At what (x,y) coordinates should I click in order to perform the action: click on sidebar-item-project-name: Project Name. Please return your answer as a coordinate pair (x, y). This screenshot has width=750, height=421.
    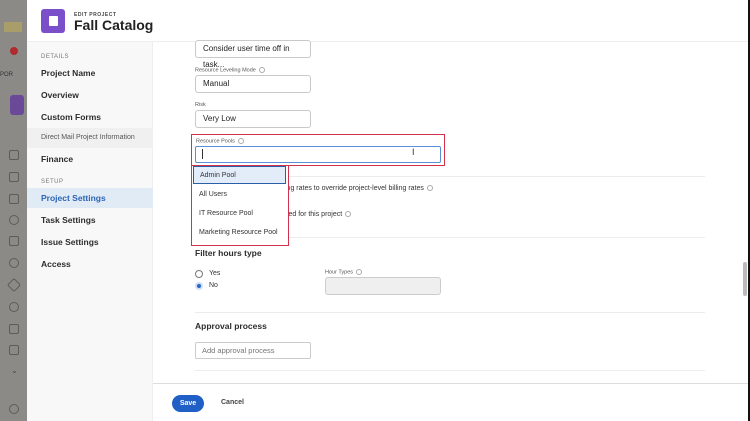
    Looking at the image, I should click on (90, 73).